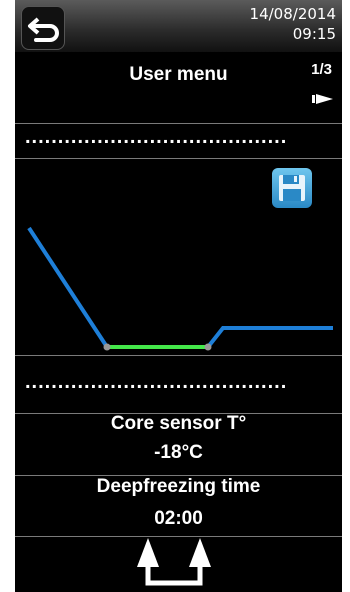 The height and width of the screenshot is (592, 350). Describe the element at coordinates (178, 519) in the screenshot. I see `deepfreezing-value: 02:00` at that location.